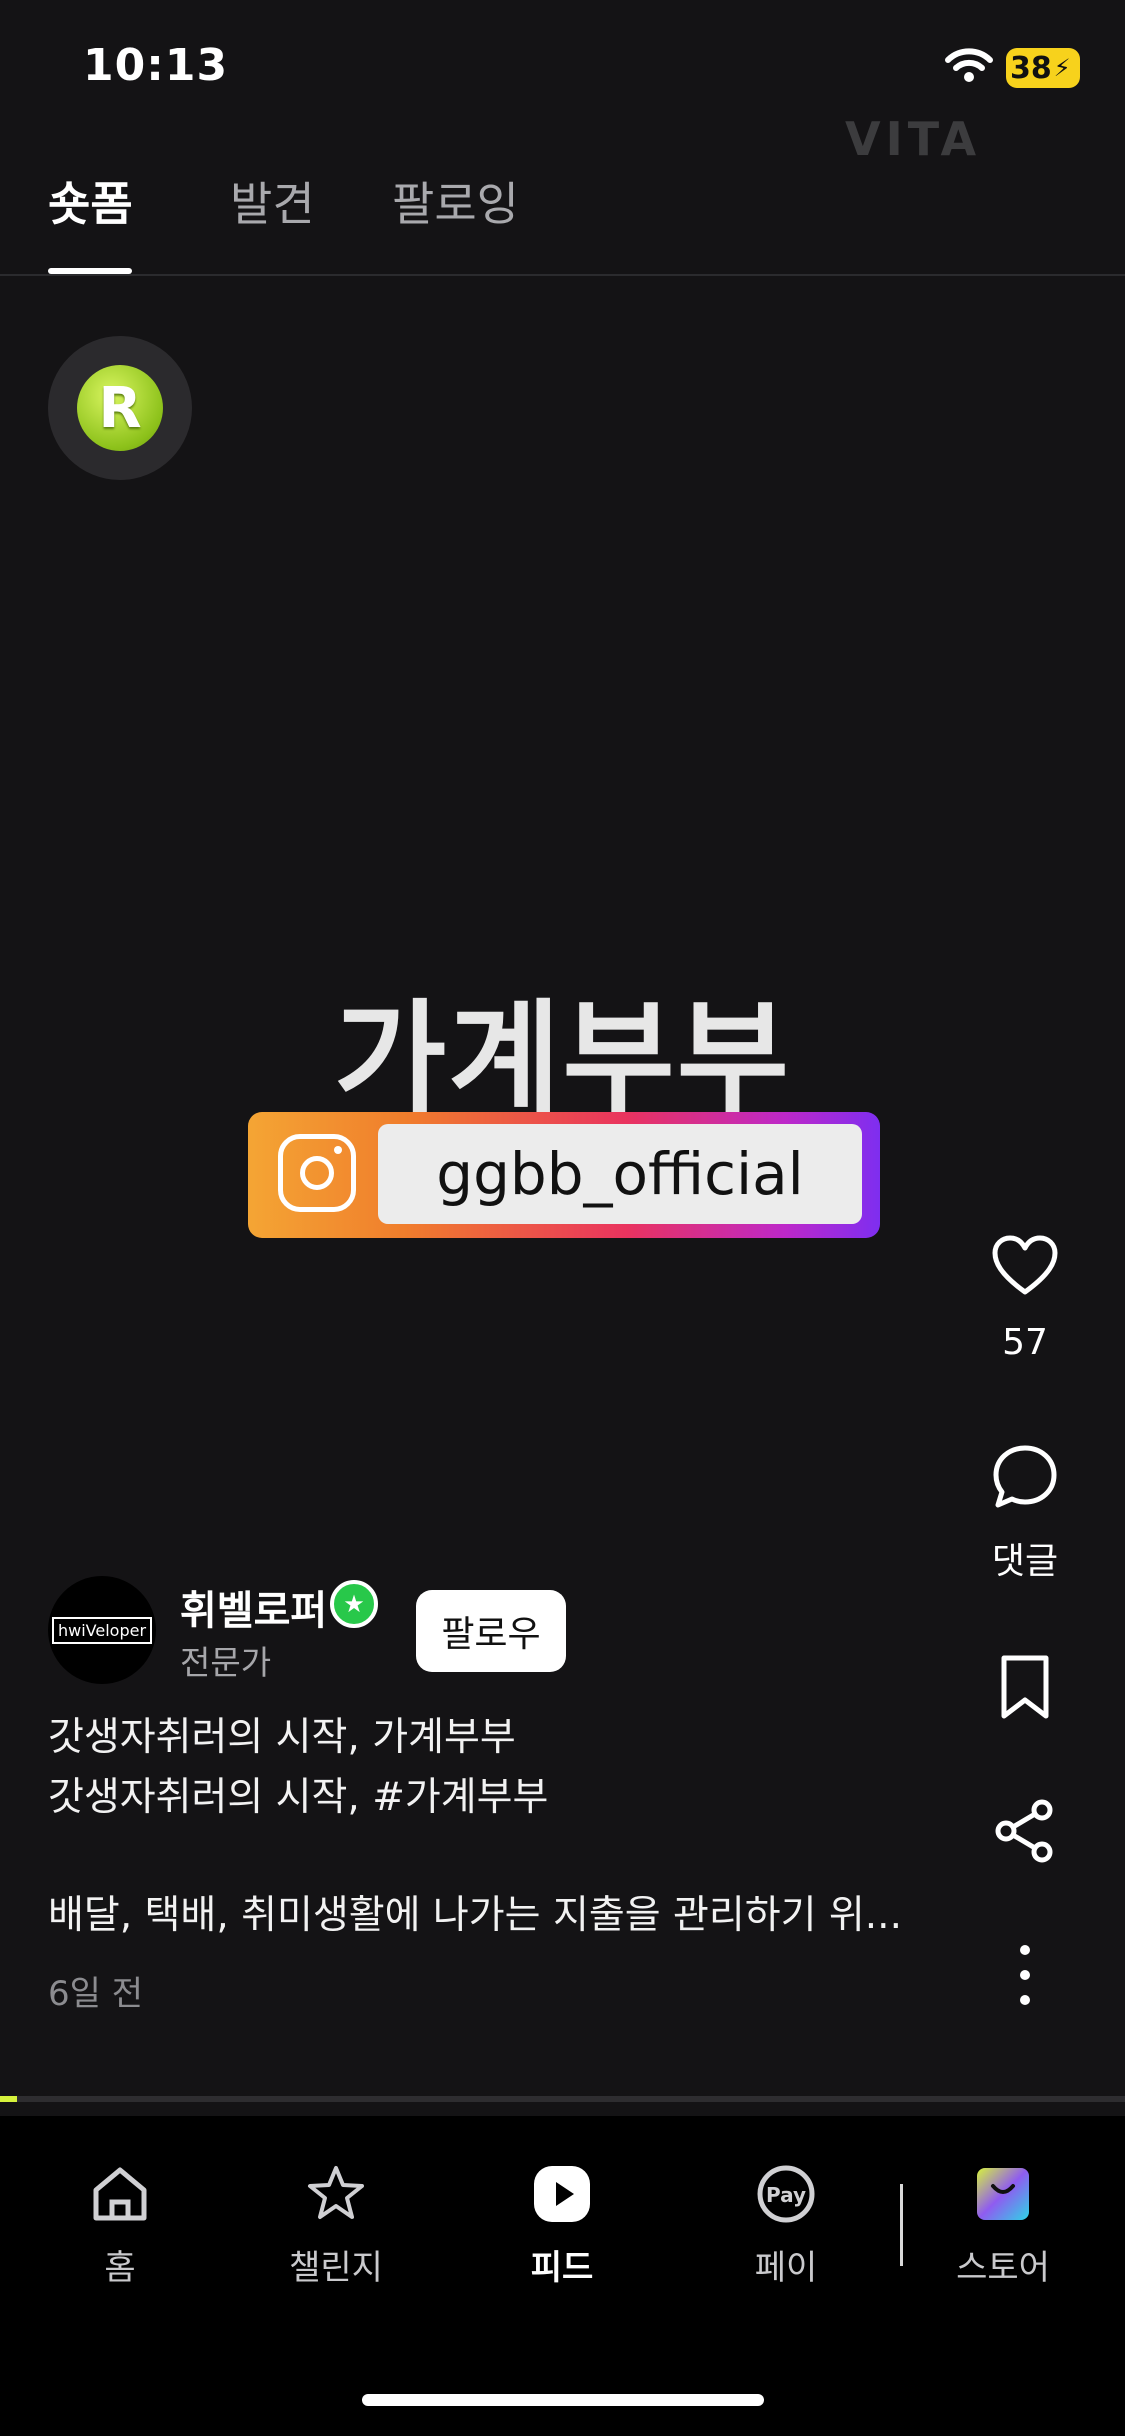 This screenshot has height=2436, width=1125. What do you see at coordinates (272, 201) in the screenshot?
I see `tab-discover: 발견` at bounding box center [272, 201].